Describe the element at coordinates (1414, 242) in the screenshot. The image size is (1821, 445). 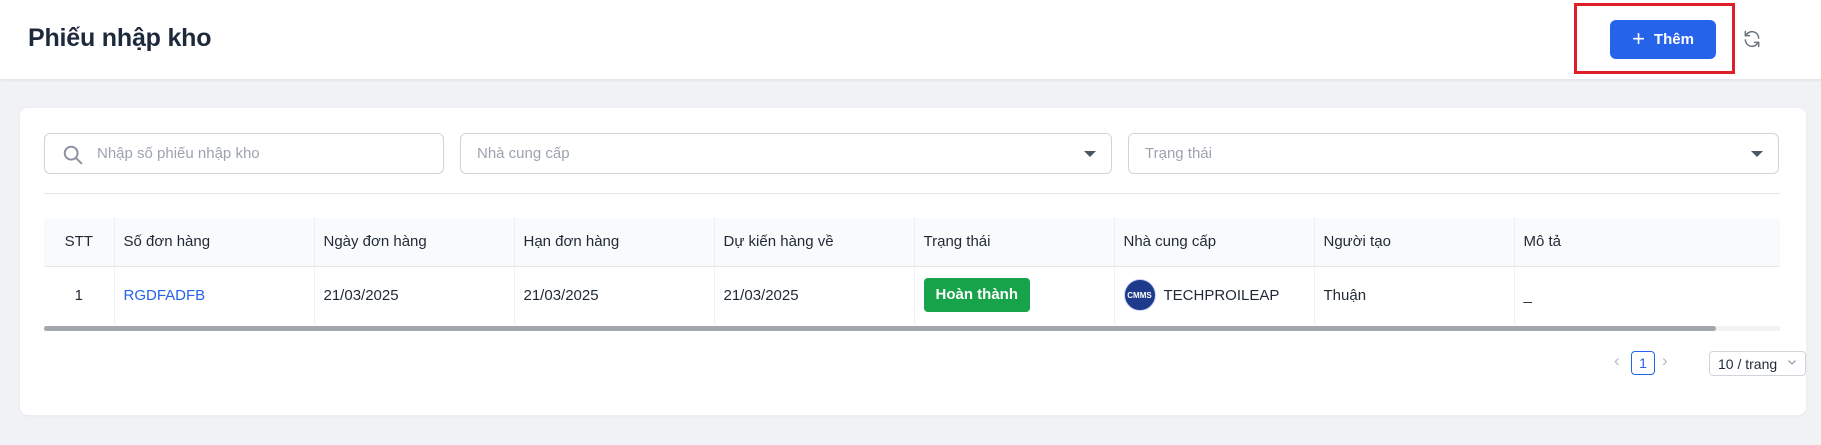
I see `column-header-creator: Người tạo` at that location.